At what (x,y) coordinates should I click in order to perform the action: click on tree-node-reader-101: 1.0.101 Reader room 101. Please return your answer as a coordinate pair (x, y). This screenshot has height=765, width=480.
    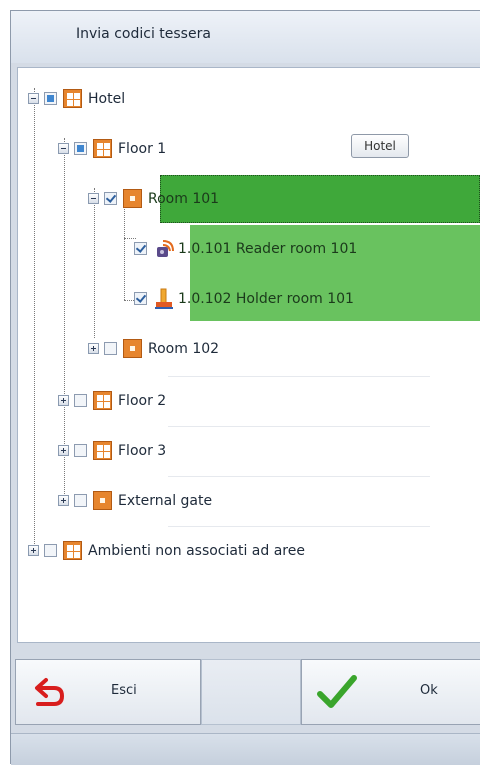
    Looking at the image, I should click on (248, 250).